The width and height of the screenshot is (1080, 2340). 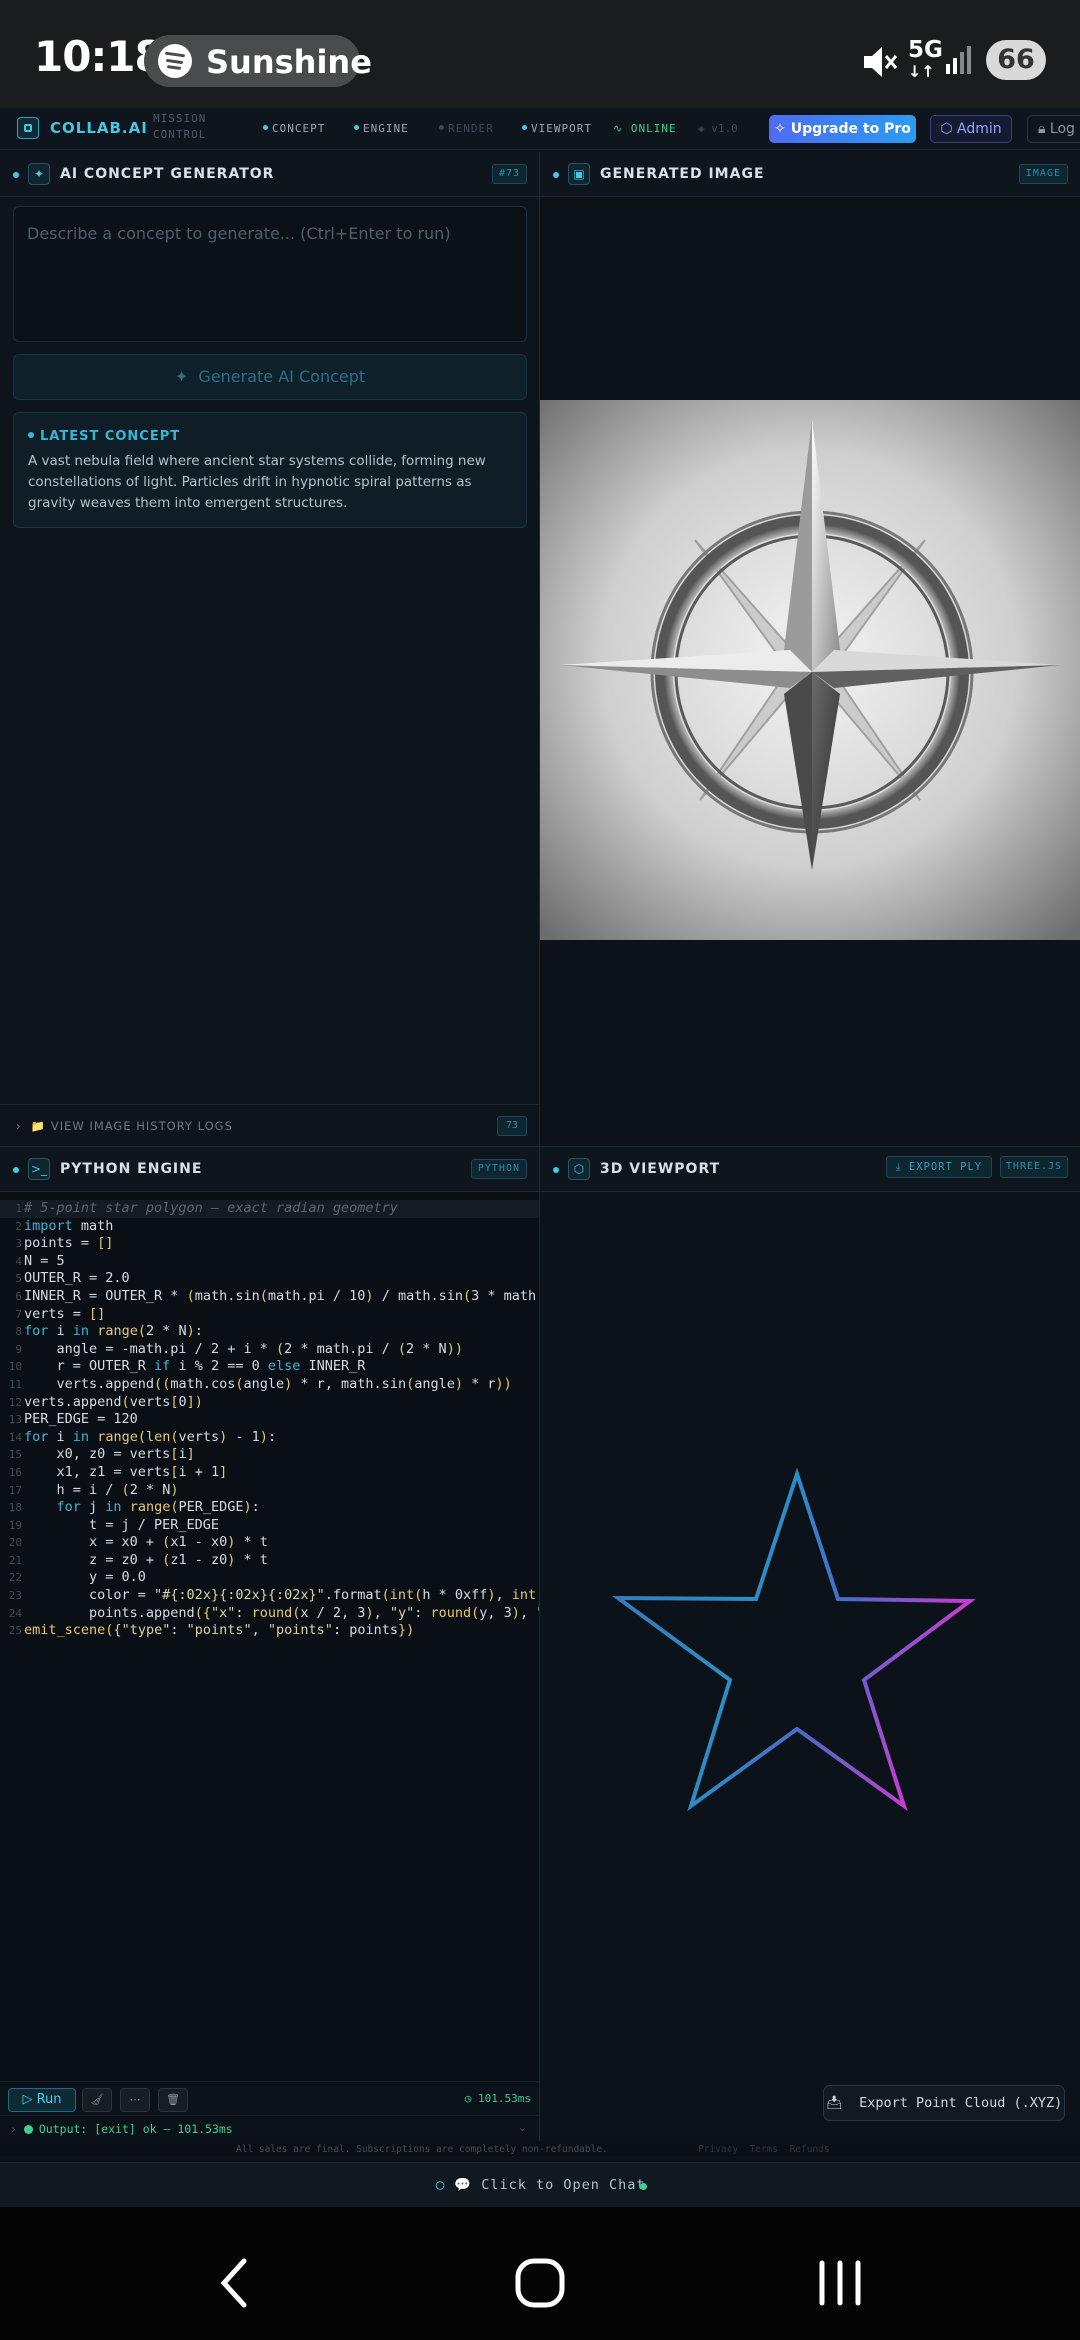 What do you see at coordinates (468, 2098) in the screenshot?
I see `clock-icon: ◷` at bounding box center [468, 2098].